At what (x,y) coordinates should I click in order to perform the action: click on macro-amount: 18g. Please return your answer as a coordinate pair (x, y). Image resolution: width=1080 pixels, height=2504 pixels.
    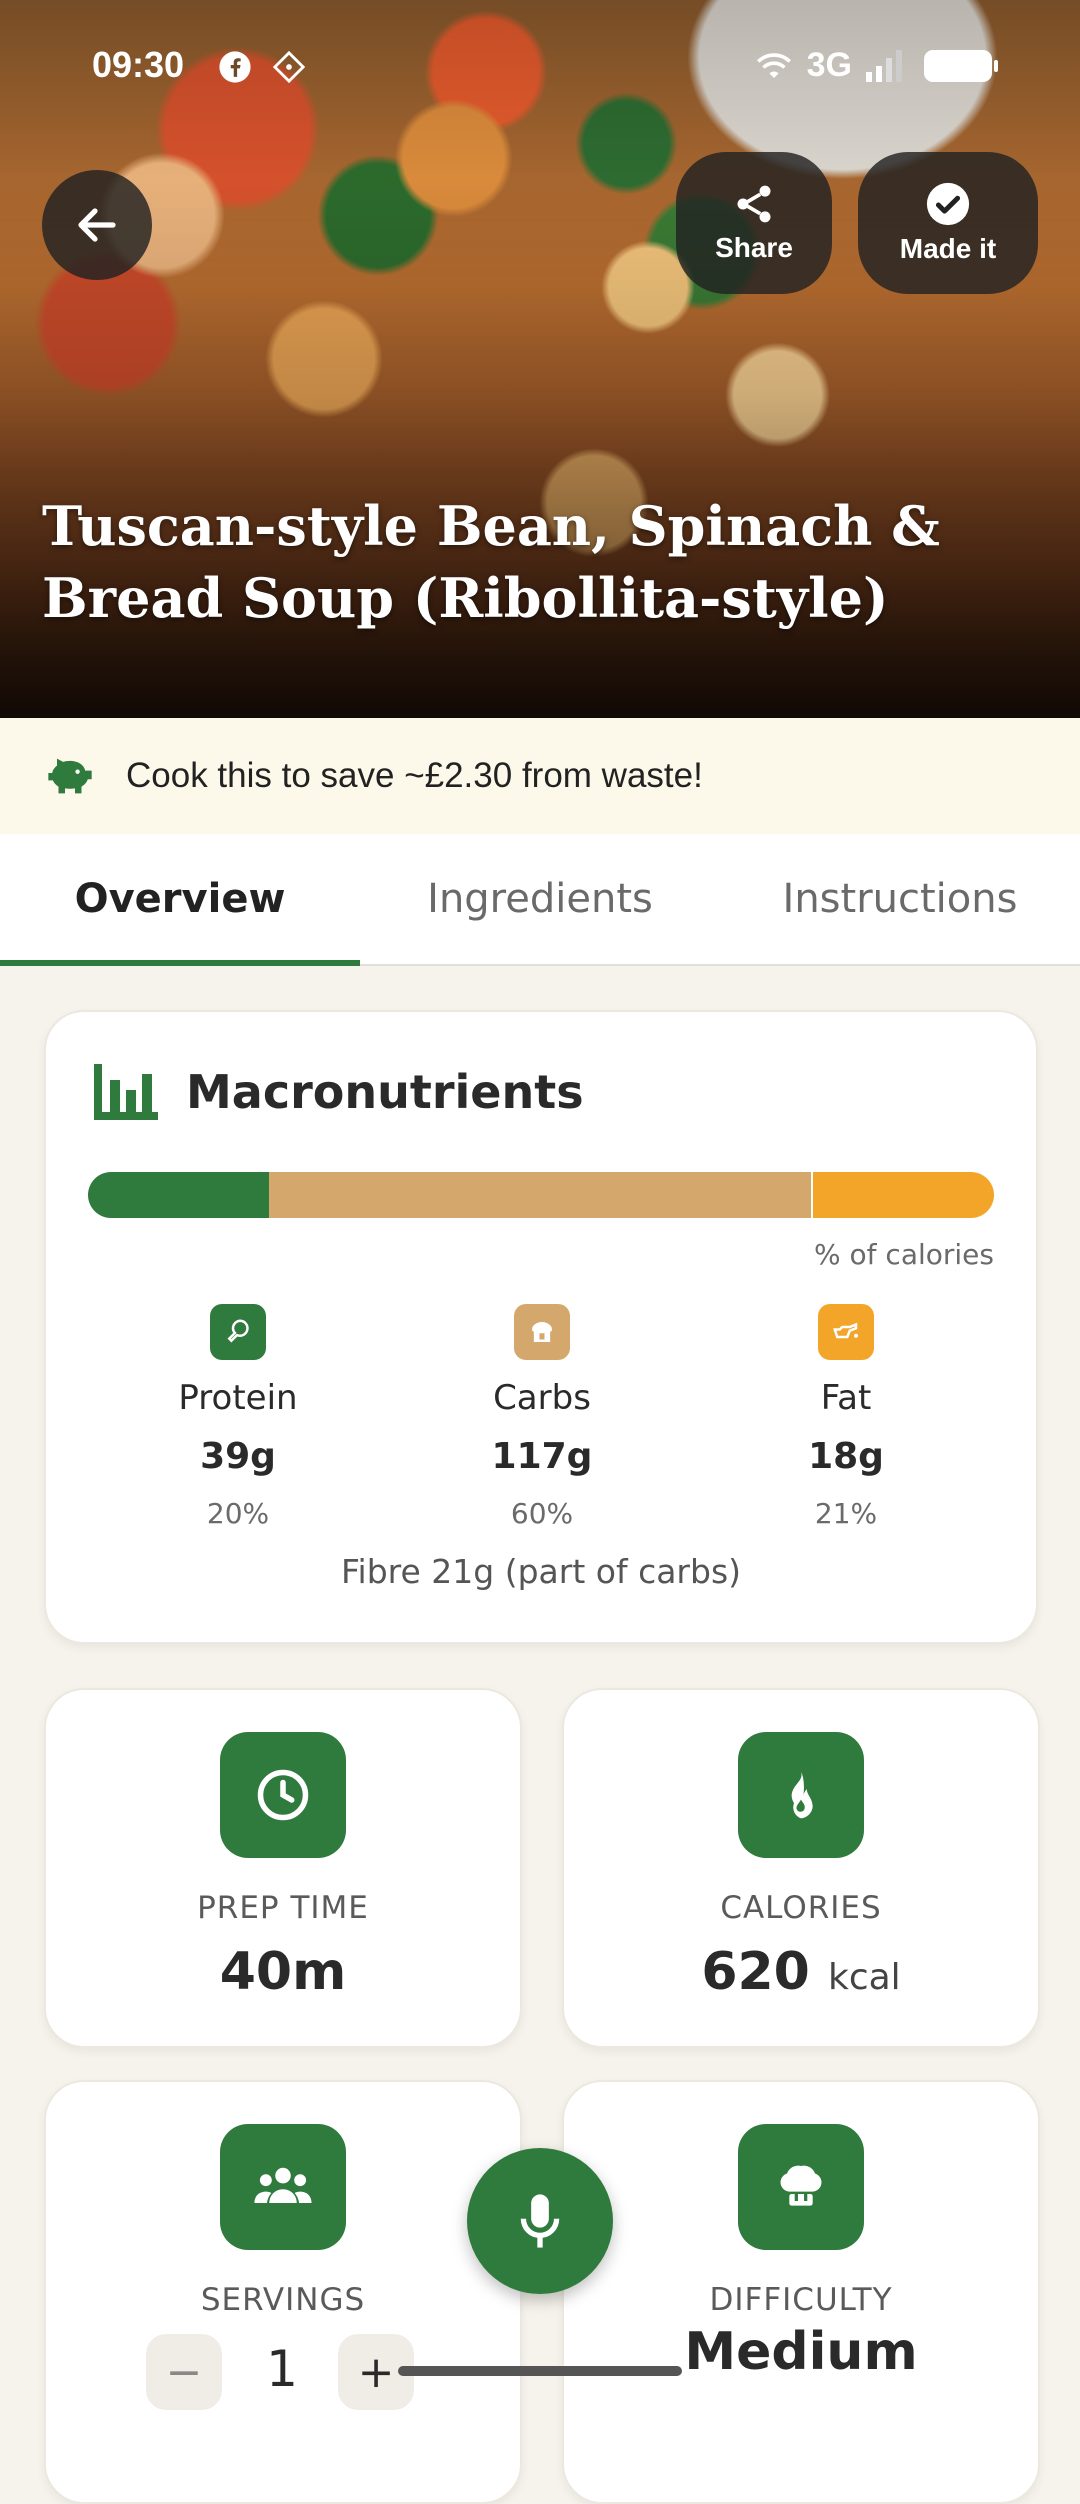
    Looking at the image, I should click on (846, 1456).